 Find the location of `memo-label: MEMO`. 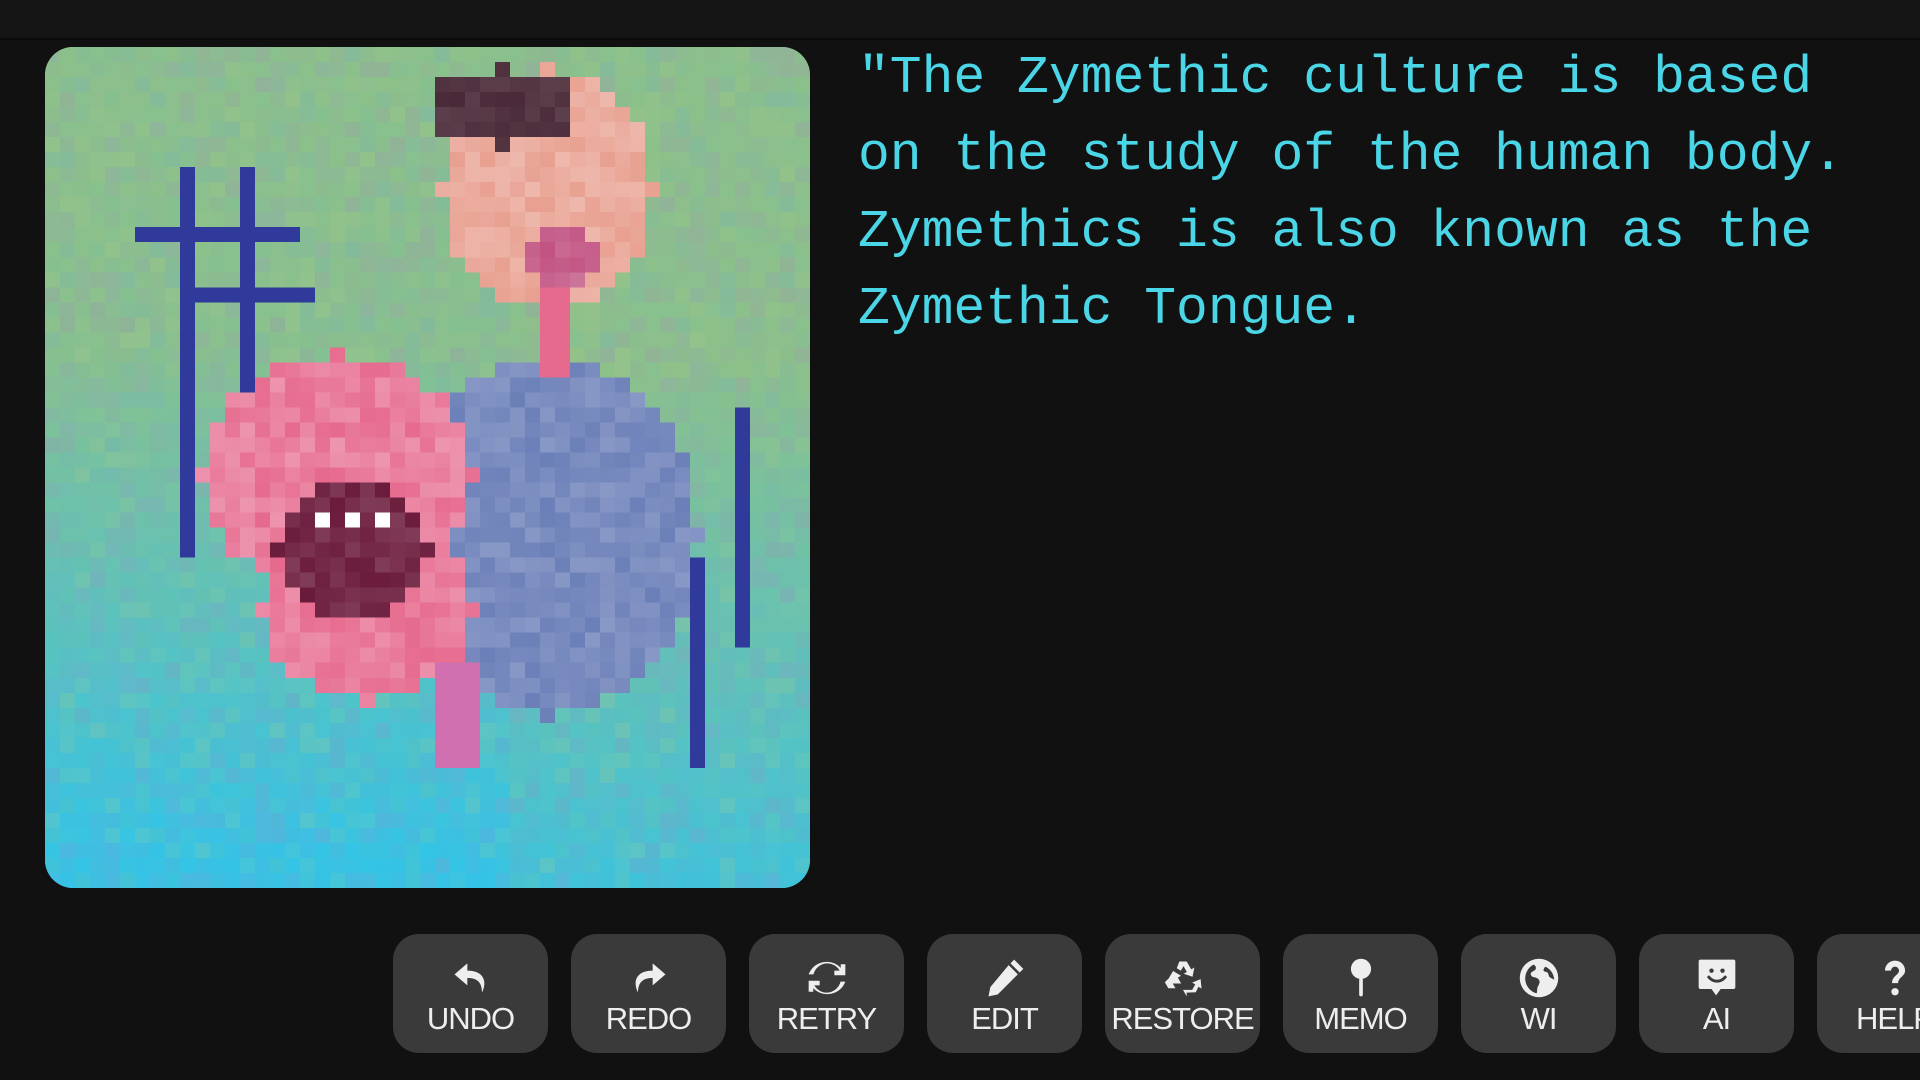

memo-label: MEMO is located at coordinates (1360, 1018).